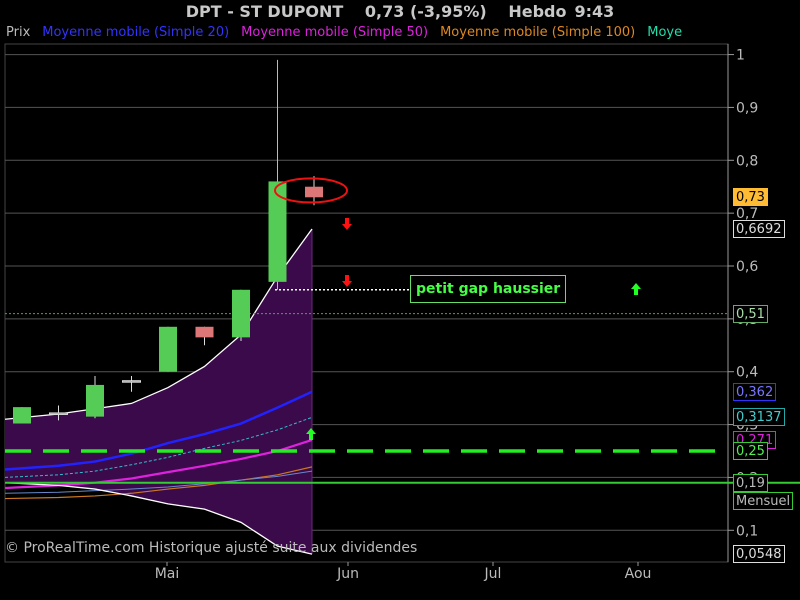 The height and width of the screenshot is (600, 800). Describe the element at coordinates (755, 391) in the screenshot. I see `price-badge-ma20: 0,362` at that location.